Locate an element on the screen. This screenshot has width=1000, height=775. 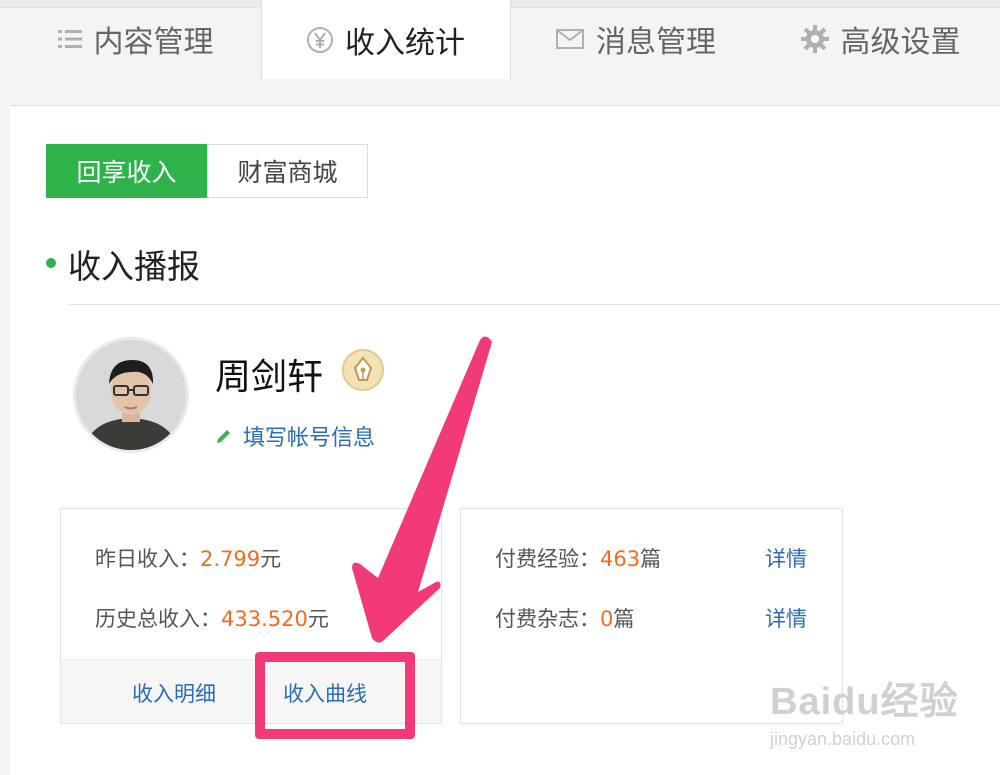
tab-label: 高级设置 is located at coordinates (900, 42).